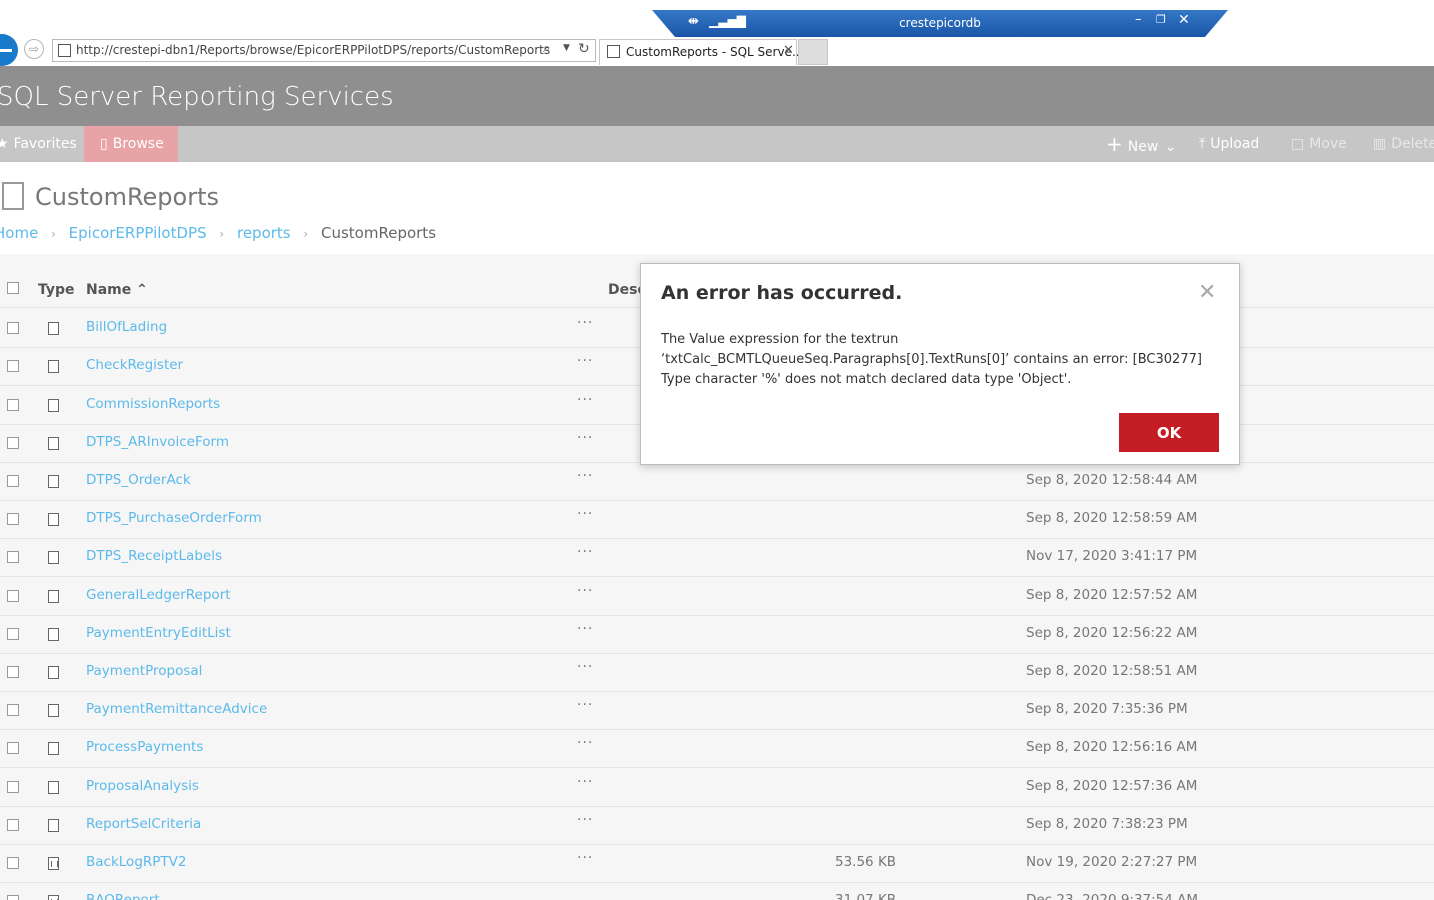 The width and height of the screenshot is (1434, 900). What do you see at coordinates (19, 233) in the screenshot?
I see `breadcrumb-home: Home` at bounding box center [19, 233].